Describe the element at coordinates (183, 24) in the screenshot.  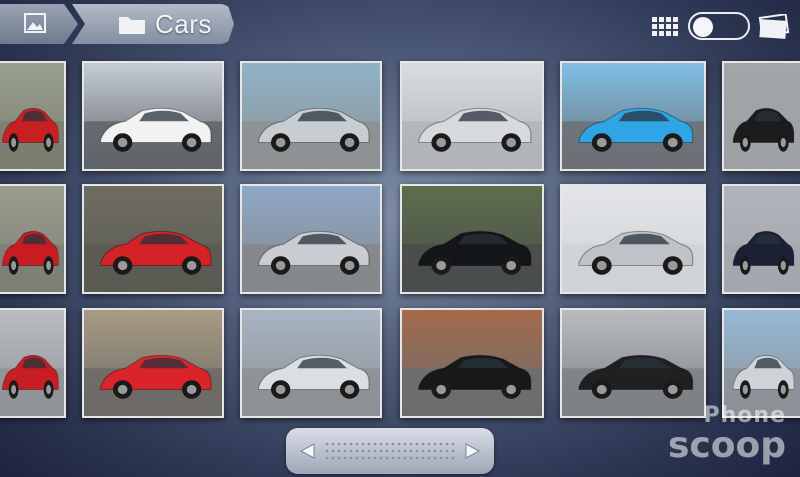
I see `album-title: Cars` at that location.